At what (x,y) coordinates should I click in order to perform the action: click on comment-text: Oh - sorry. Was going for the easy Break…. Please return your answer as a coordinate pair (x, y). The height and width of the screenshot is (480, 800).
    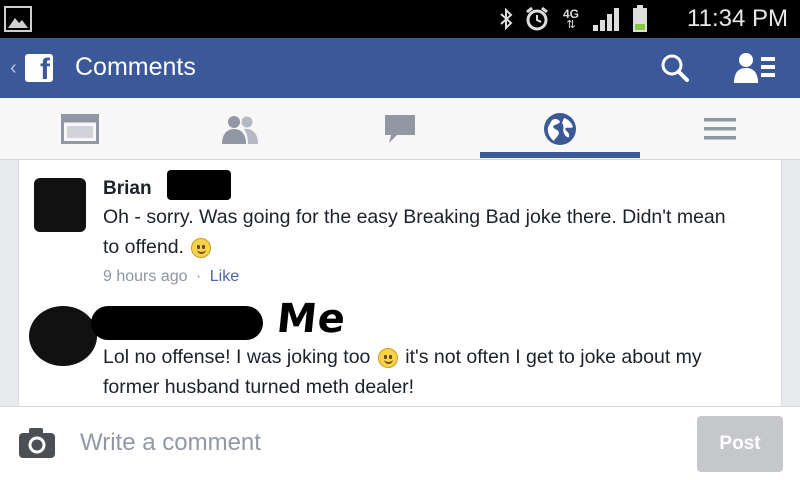
    Looking at the image, I should click on (423, 232).